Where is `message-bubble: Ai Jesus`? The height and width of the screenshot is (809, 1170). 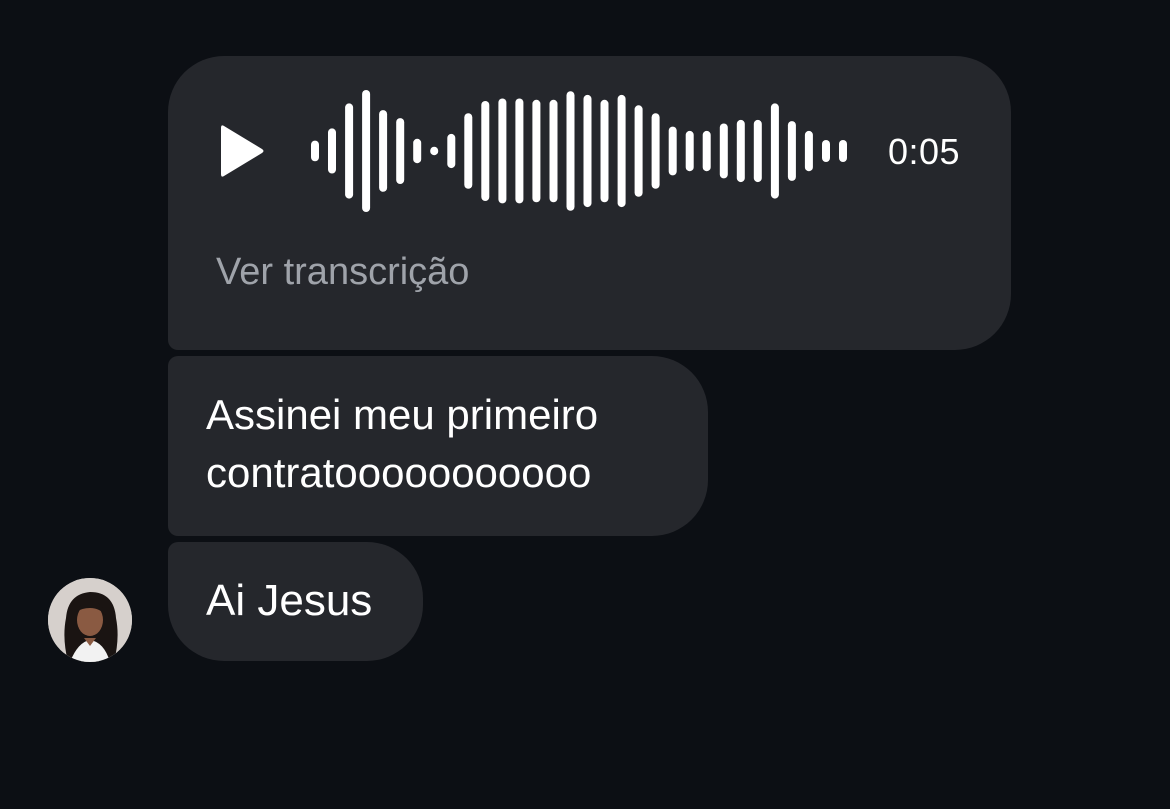 message-bubble: Ai Jesus is located at coordinates (295, 601).